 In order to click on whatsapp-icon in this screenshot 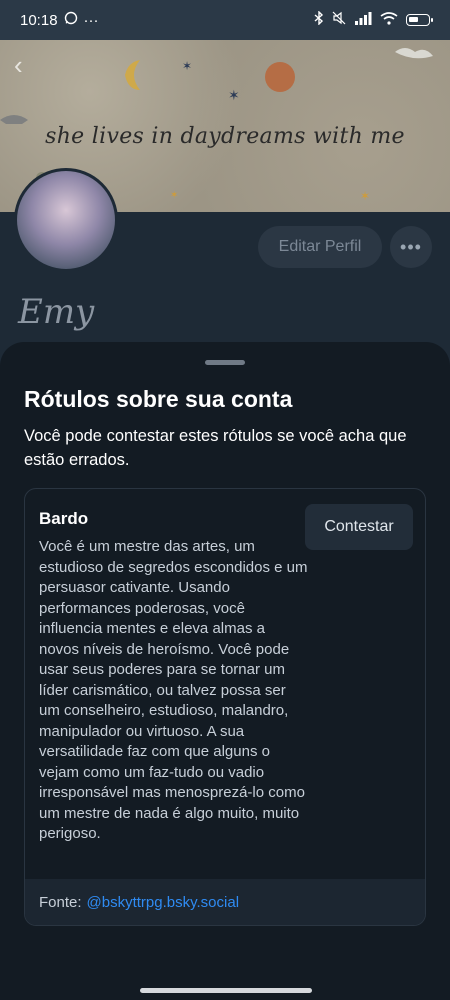, I will do `click(71, 20)`.